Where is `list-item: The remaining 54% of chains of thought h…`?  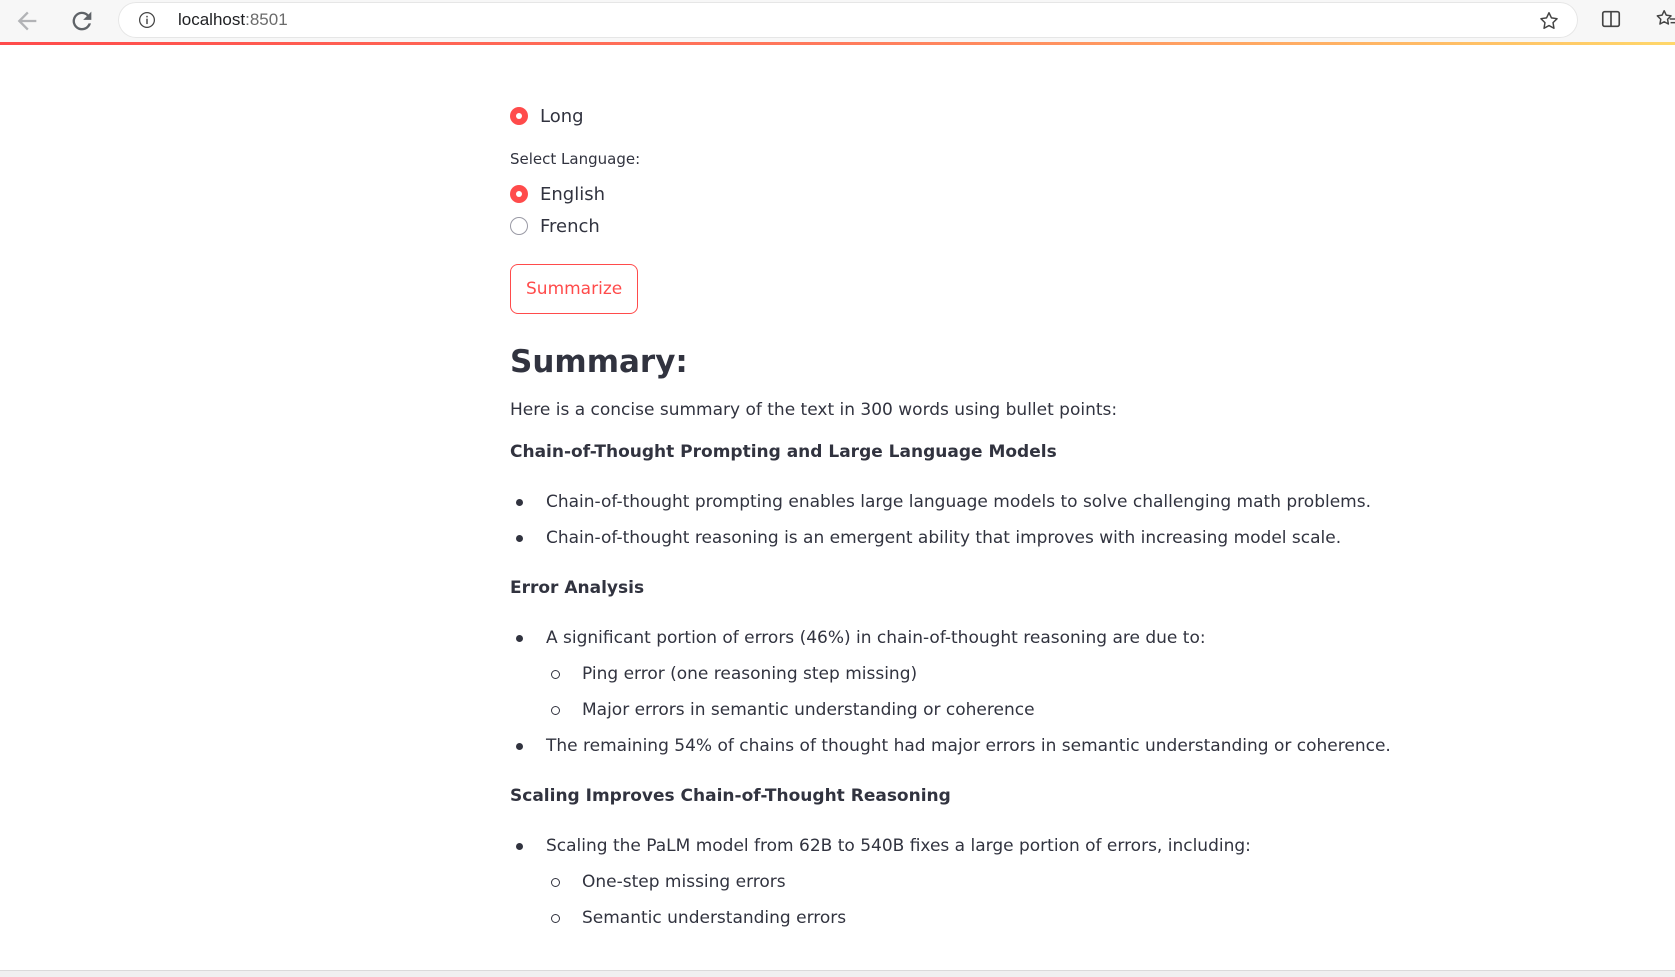 list-item: The remaining 54% of chains of thought h… is located at coordinates (960, 746).